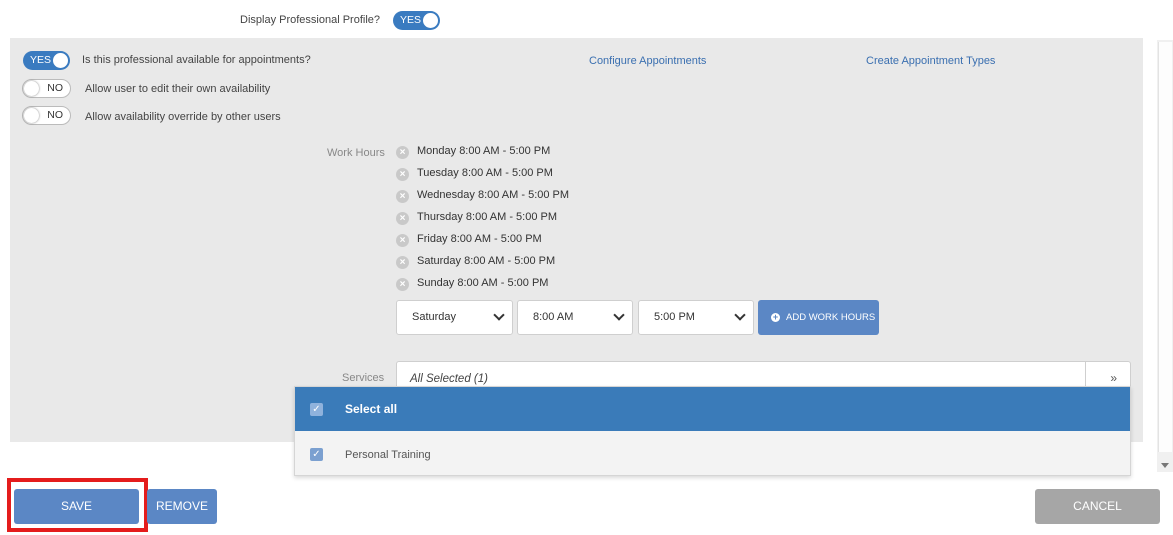 The height and width of the screenshot is (535, 1173). What do you see at coordinates (388, 455) in the screenshot?
I see `service-option-label: Personal Training` at bounding box center [388, 455].